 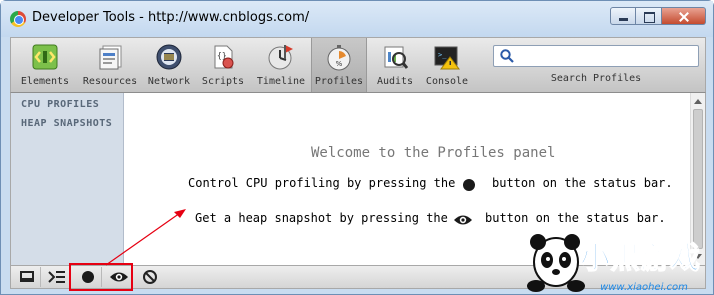 I want to click on console-toggle-icon, so click(x=56, y=277).